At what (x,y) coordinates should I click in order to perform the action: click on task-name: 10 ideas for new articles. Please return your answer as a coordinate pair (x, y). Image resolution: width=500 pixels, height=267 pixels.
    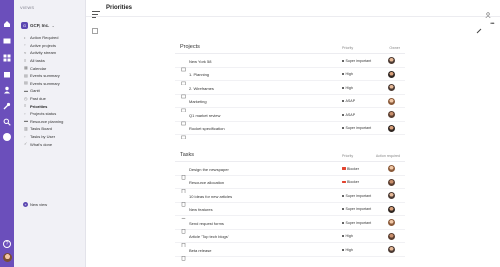
    Looking at the image, I should click on (210, 196).